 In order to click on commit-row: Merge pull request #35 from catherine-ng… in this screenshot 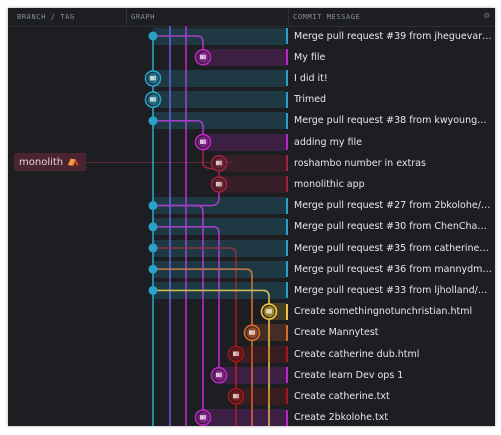, I will do `click(390, 248)`.